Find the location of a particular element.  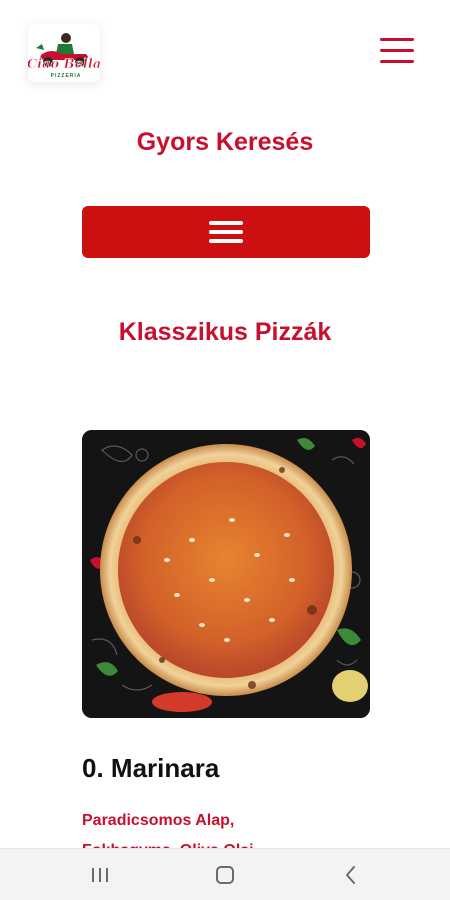

quick-search-title: Gyors Keresés is located at coordinates (225, 142).